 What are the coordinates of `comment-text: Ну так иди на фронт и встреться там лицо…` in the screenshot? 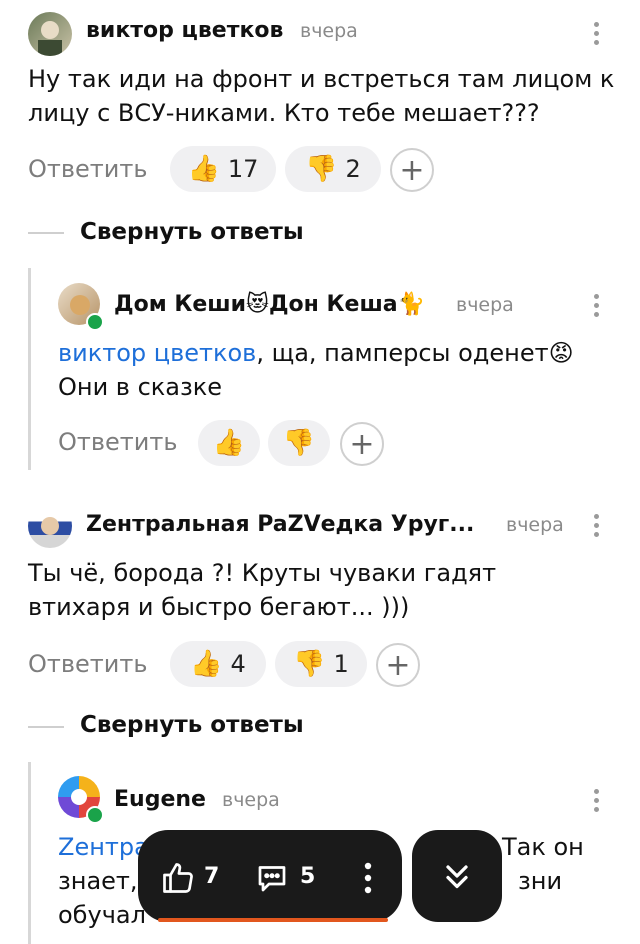 It's located at (321, 96).